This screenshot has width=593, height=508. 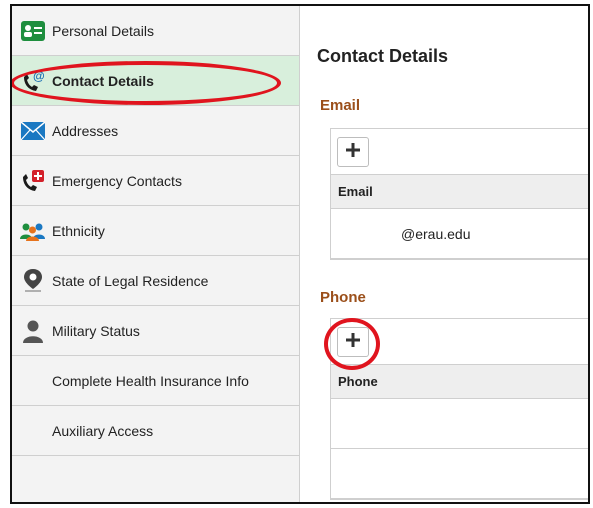 I want to click on sidebar-item-auxiliary-access: Auxiliary Access, so click(x=155, y=431).